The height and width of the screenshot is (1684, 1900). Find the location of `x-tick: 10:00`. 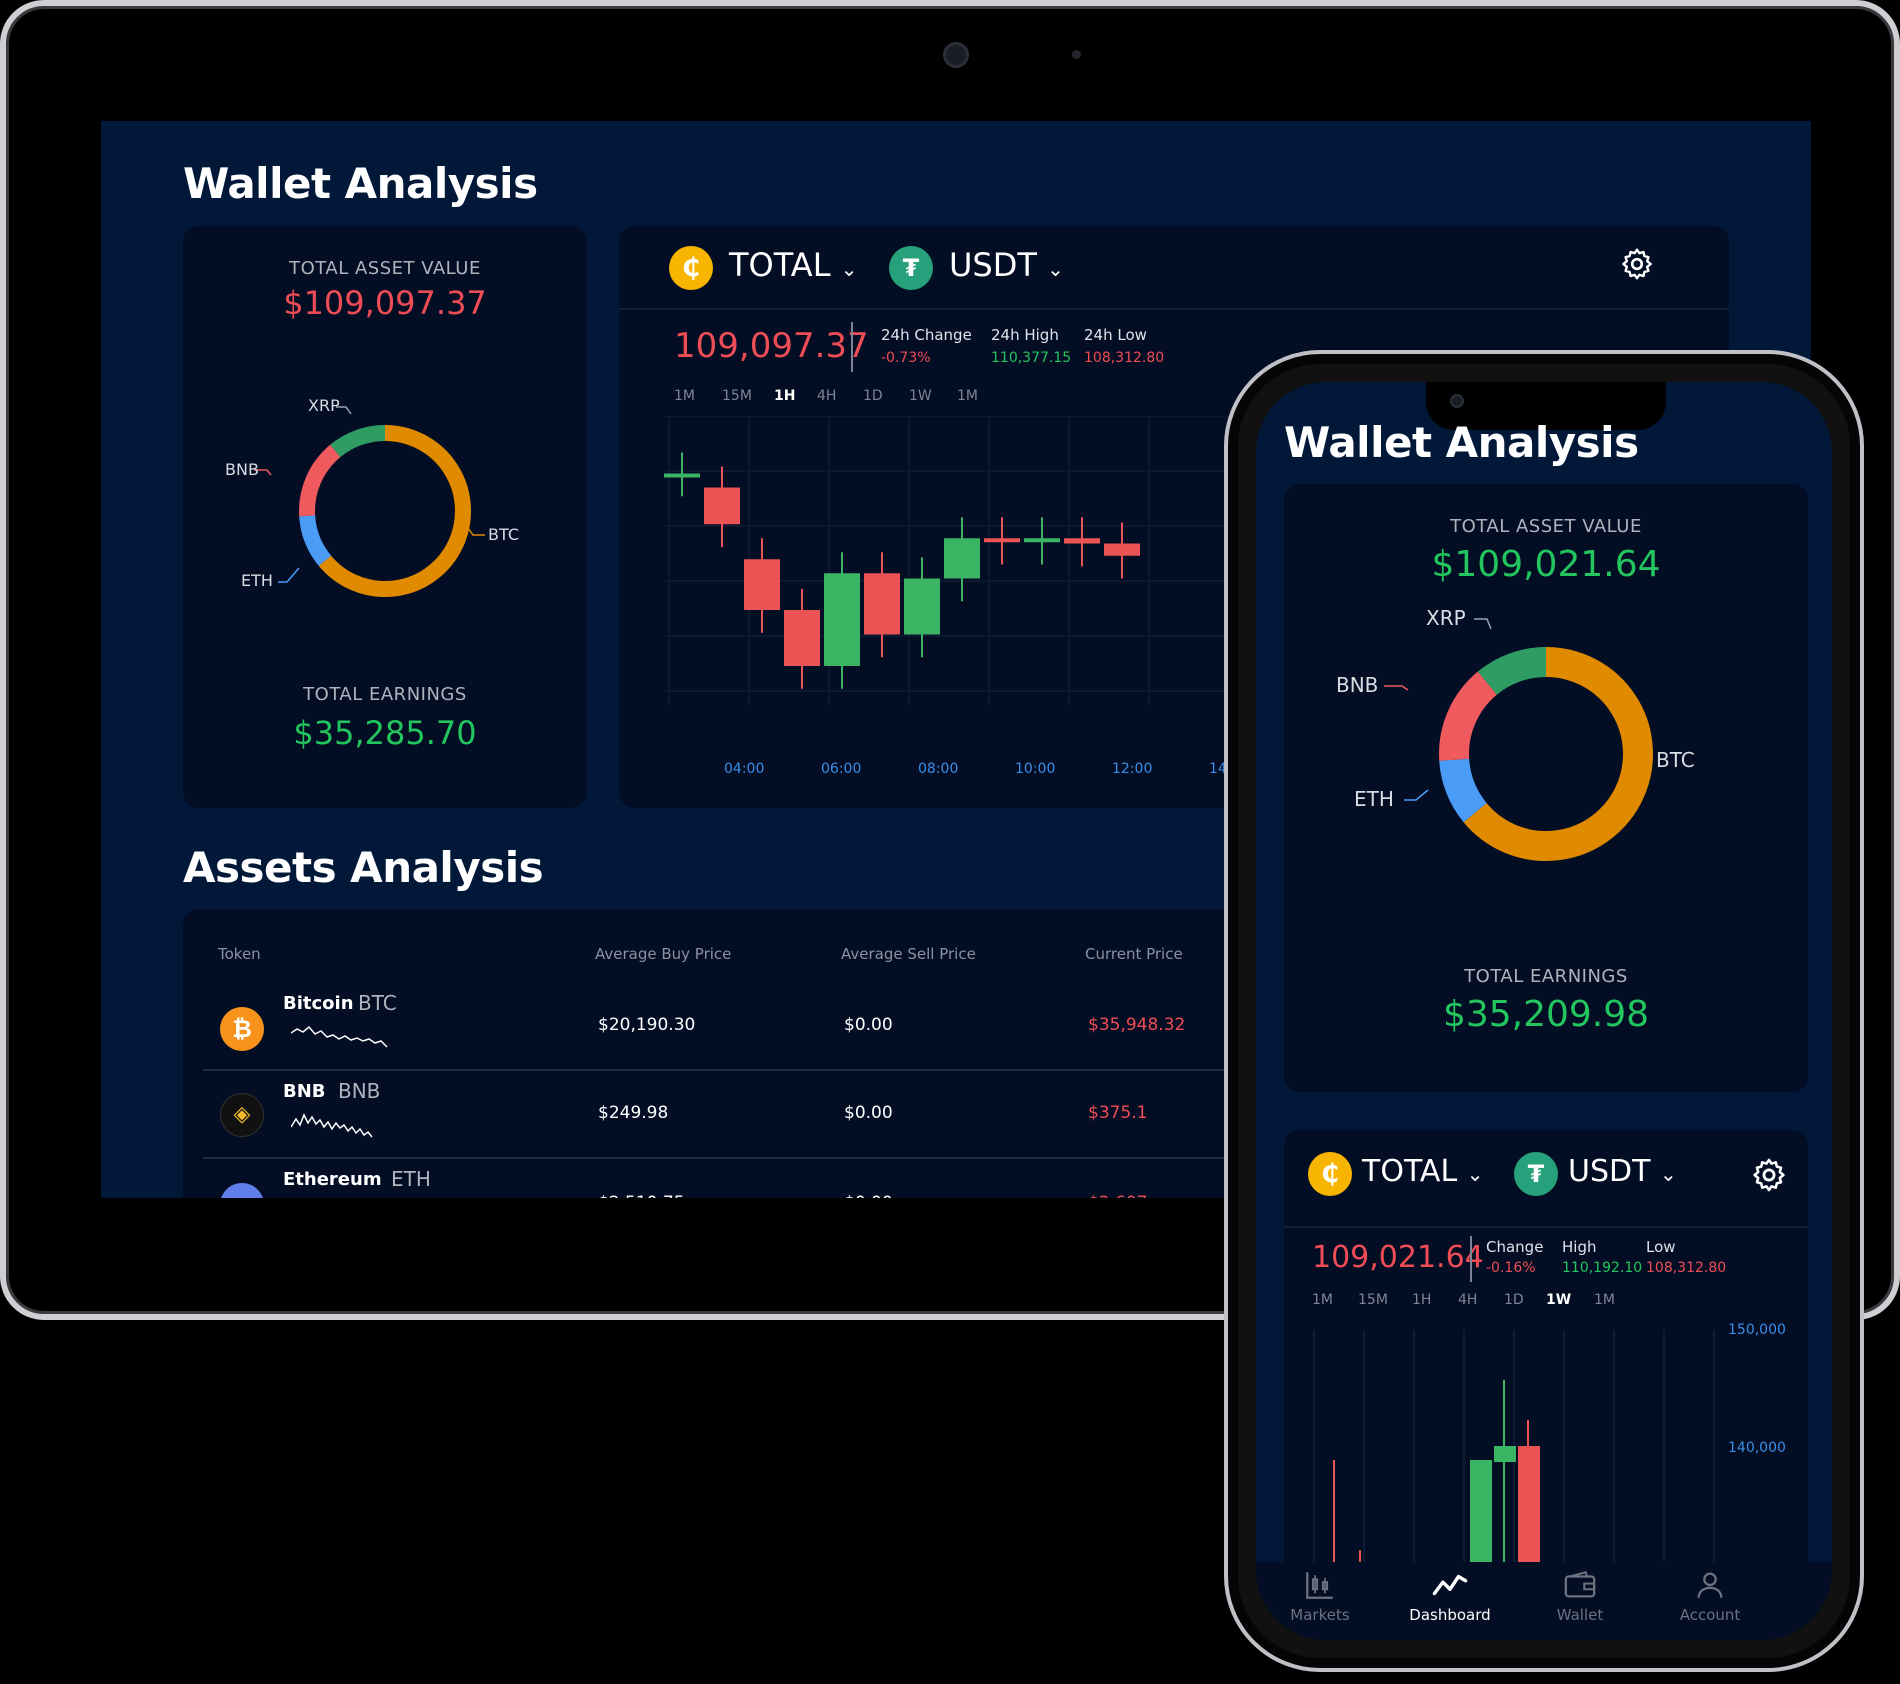

x-tick: 10:00 is located at coordinates (1035, 769).